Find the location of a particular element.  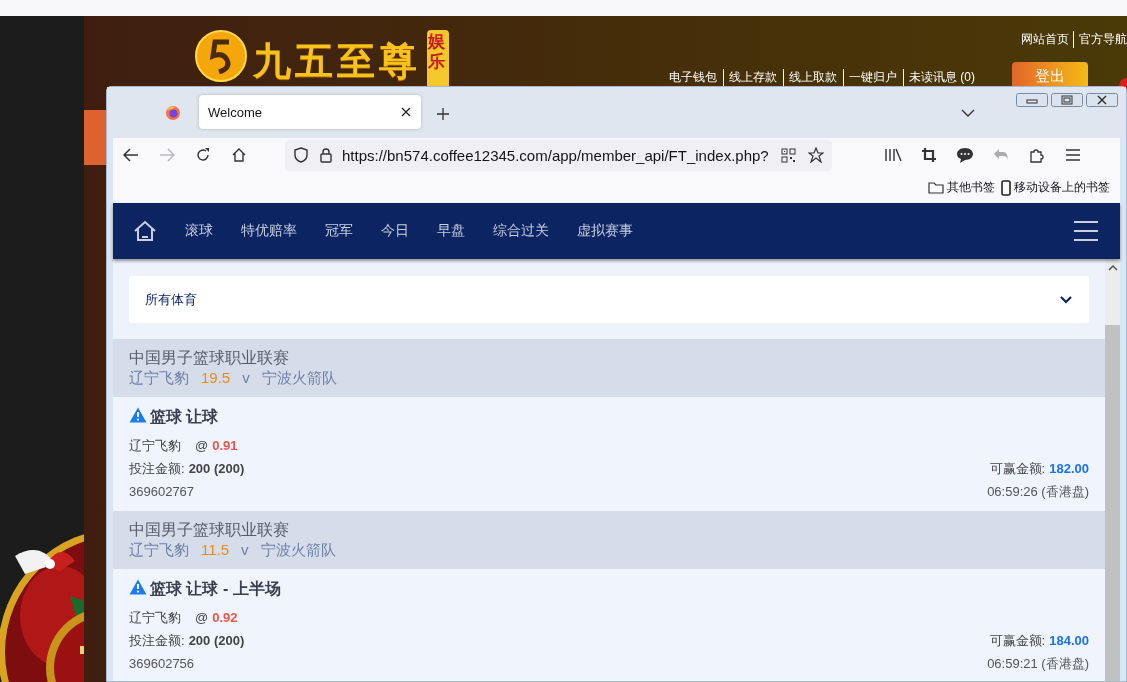

top-link: 网站首页 is located at coordinates (1045, 39).